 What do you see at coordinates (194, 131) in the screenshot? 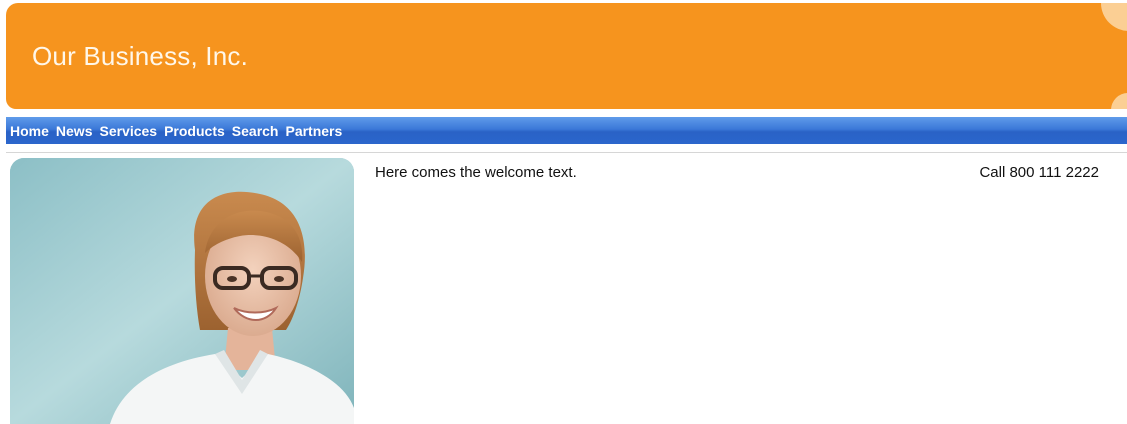
I see `nav-item-products: Products` at bounding box center [194, 131].